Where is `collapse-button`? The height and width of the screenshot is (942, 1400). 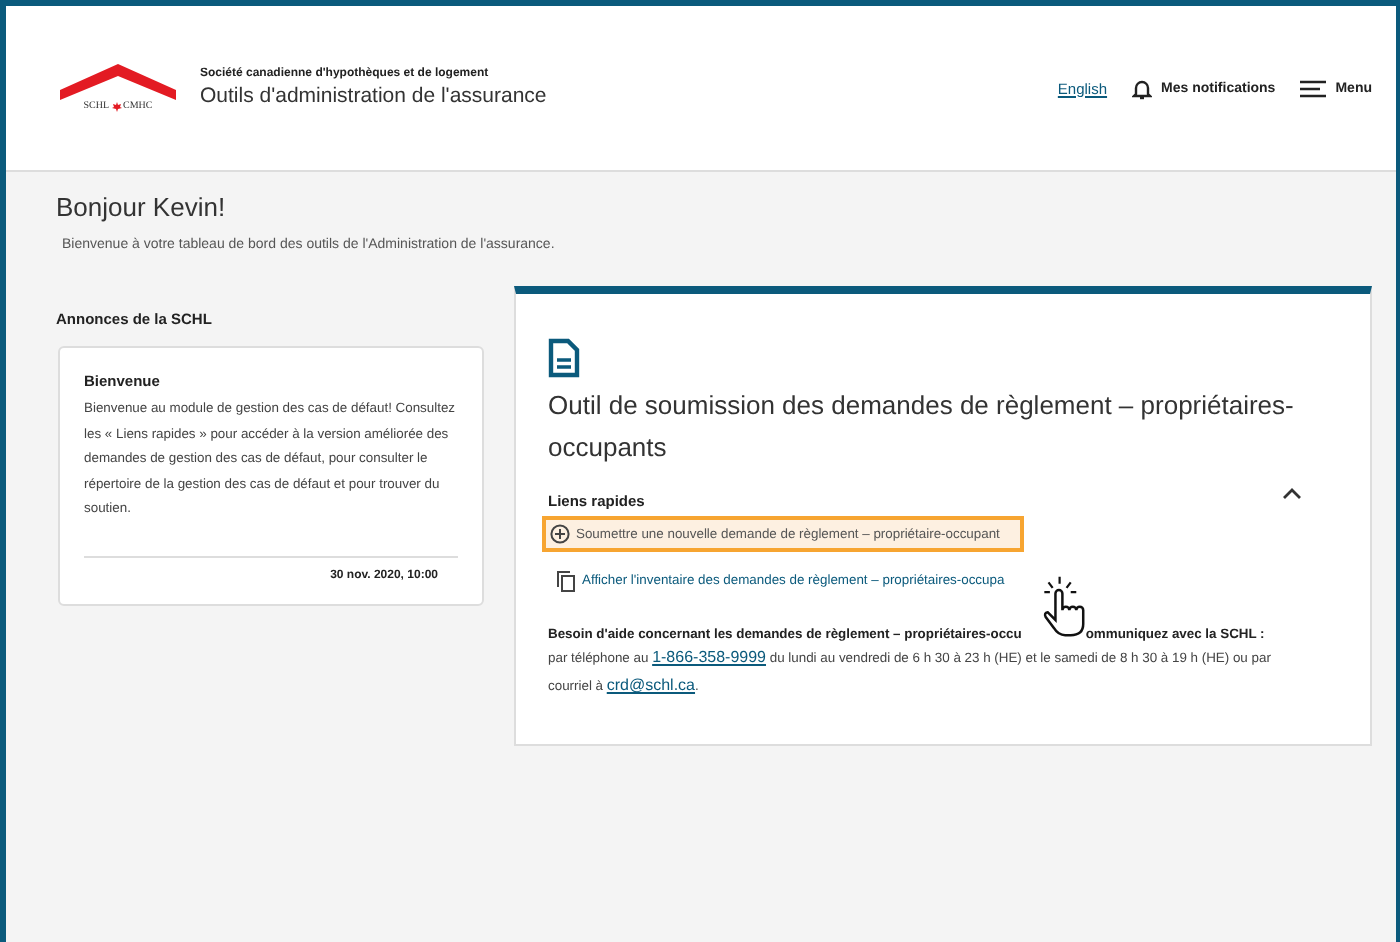 collapse-button is located at coordinates (1292, 494).